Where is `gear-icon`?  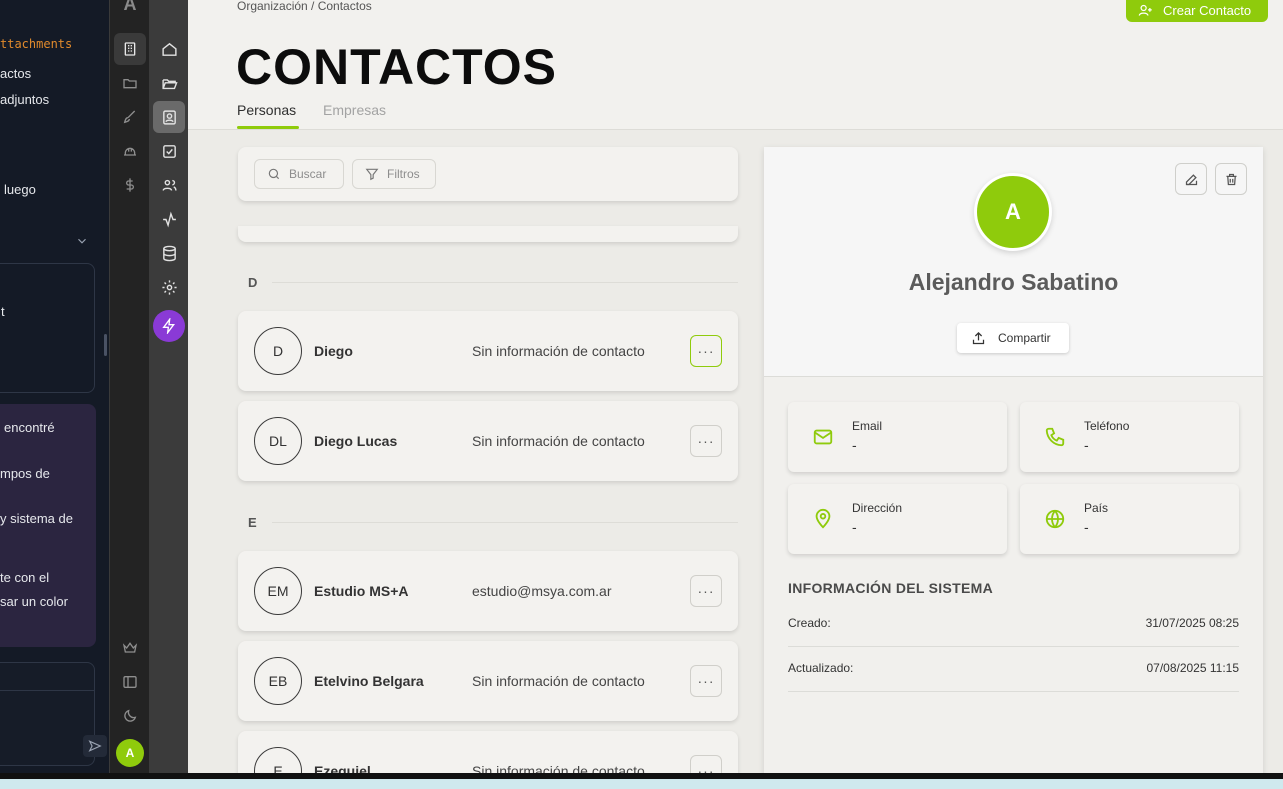
gear-icon is located at coordinates (169, 287).